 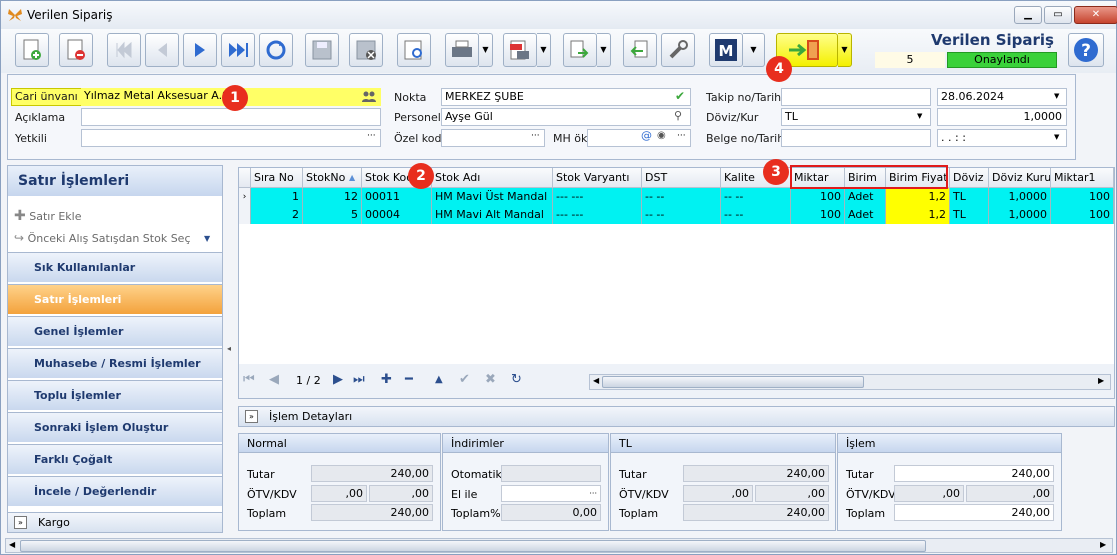 I want to click on nokta-label: Nokta, so click(x=410, y=97).